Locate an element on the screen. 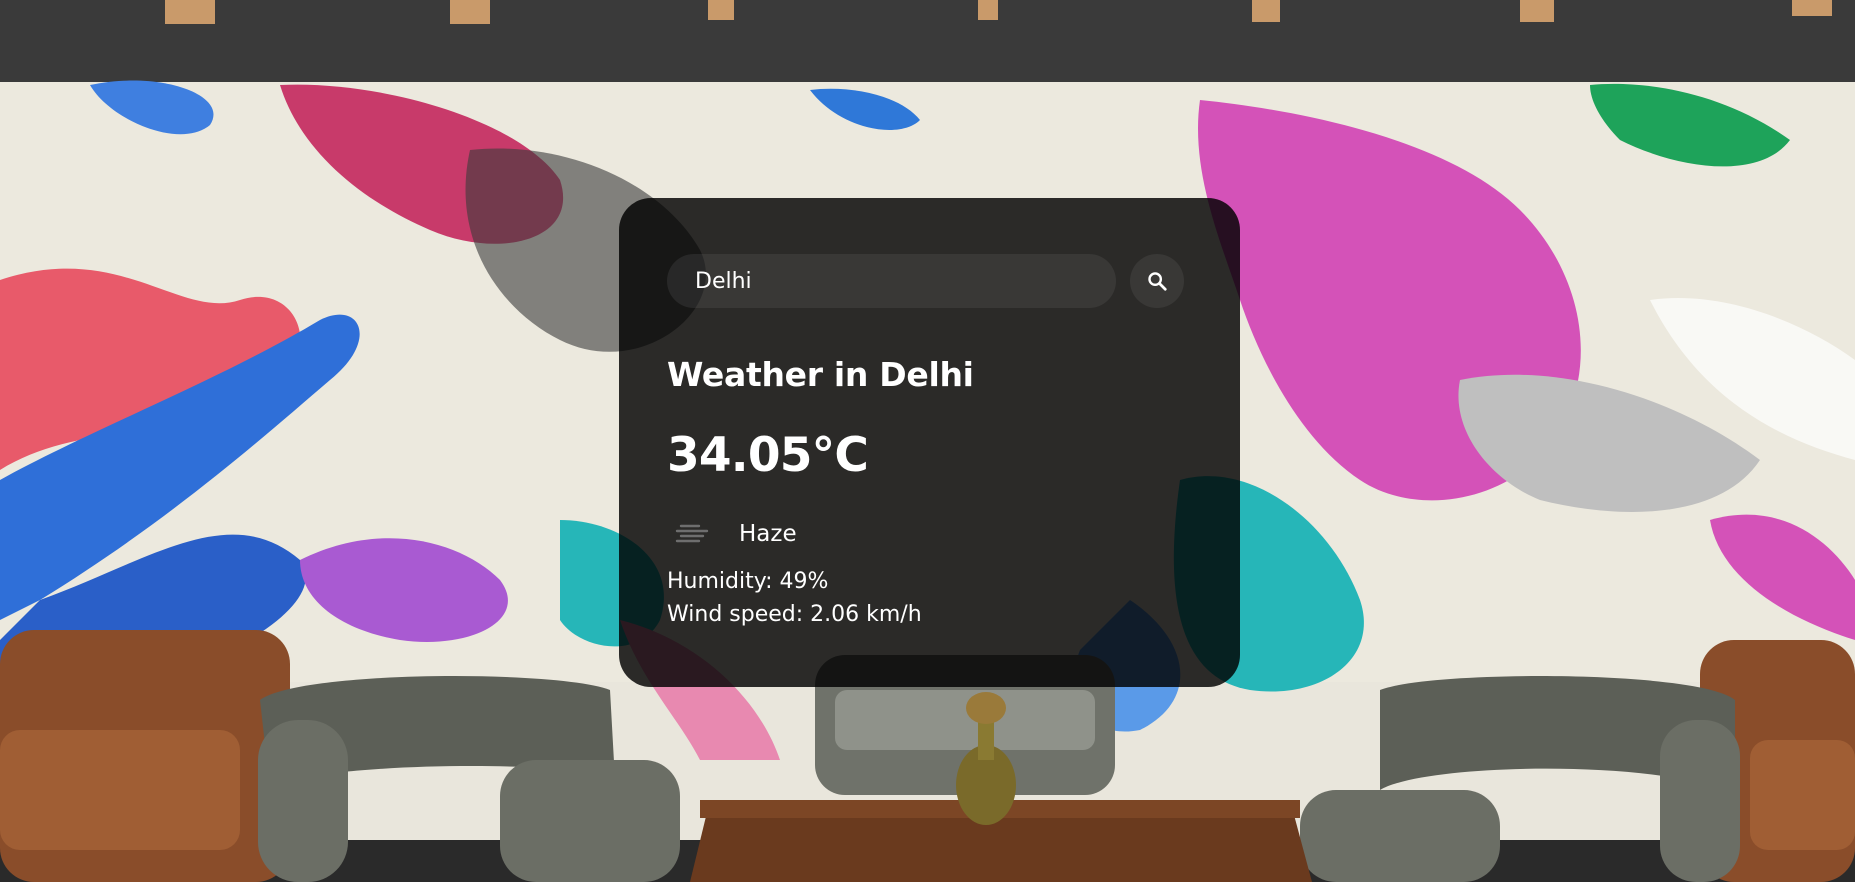 Image resolution: width=1855 pixels, height=882 pixels. search-icon is located at coordinates (1157, 281).